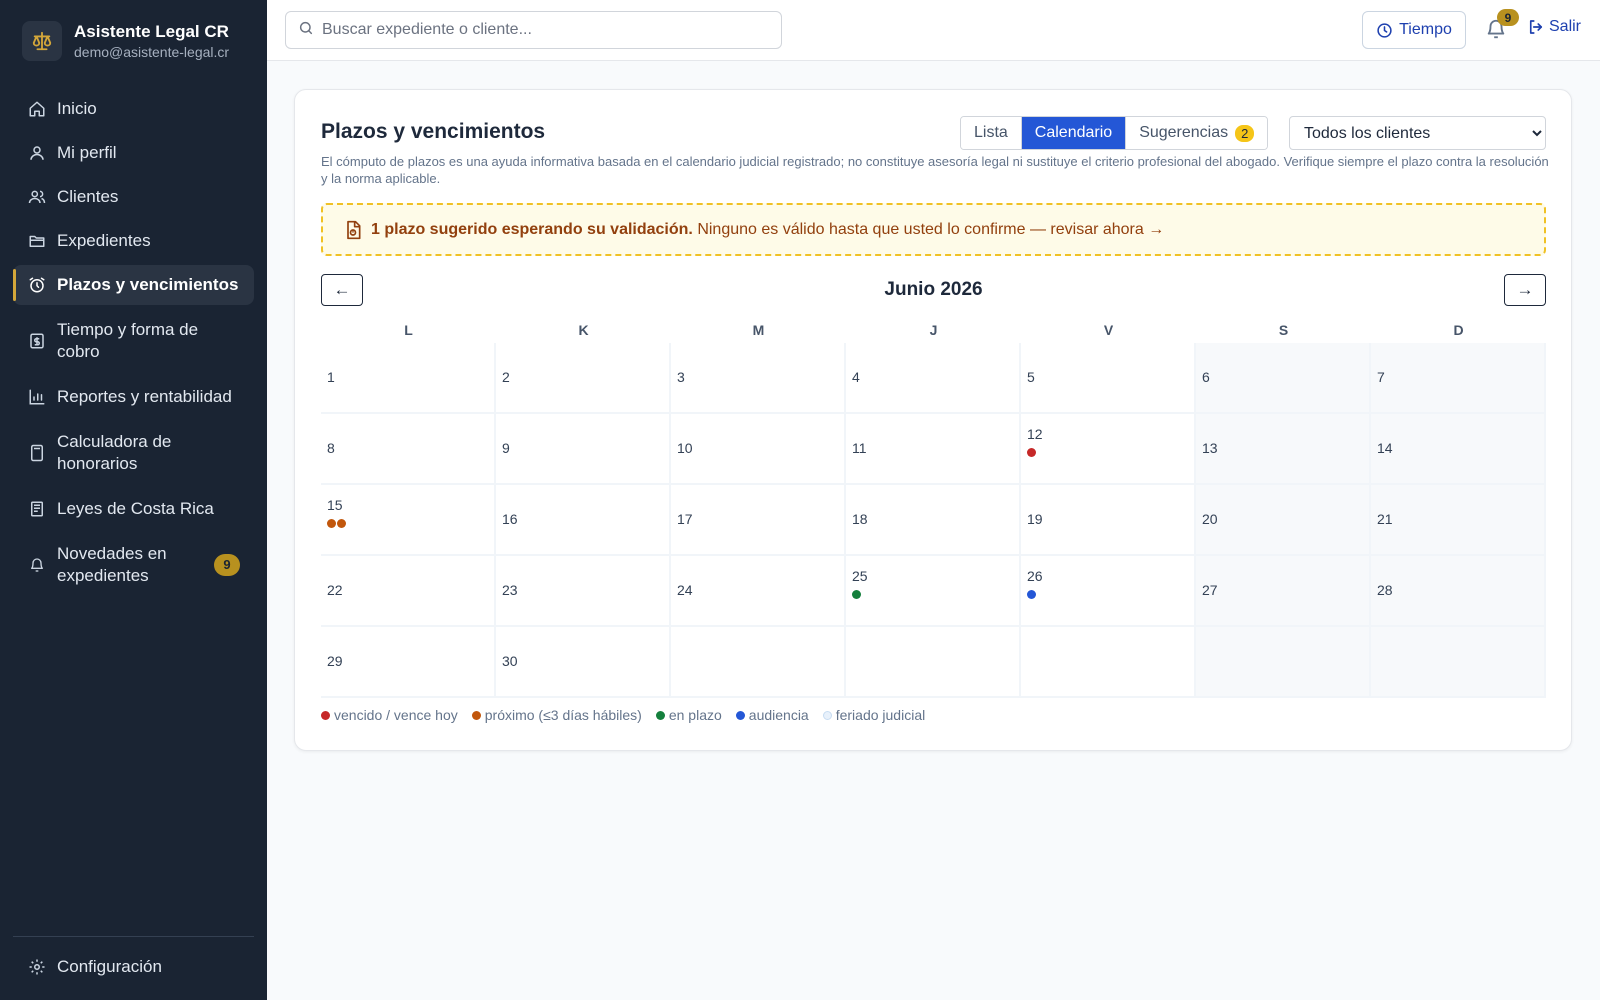  I want to click on calendar-day-cell: 22, so click(408, 591).